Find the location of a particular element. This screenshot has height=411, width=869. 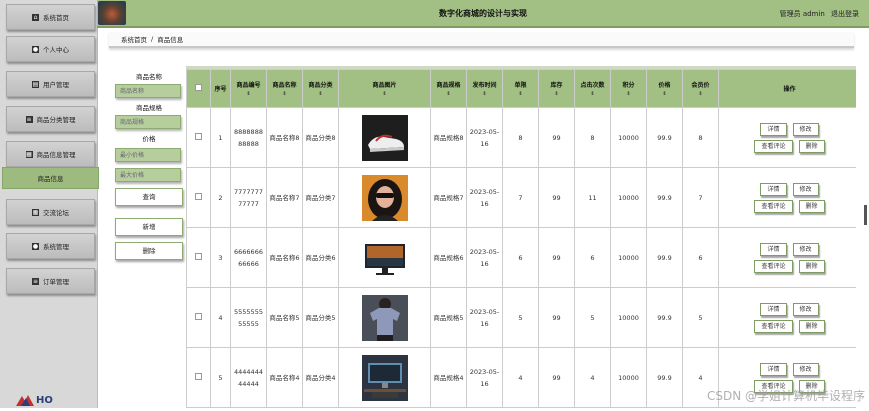

cell-code: 888888888888 is located at coordinates (248, 137).